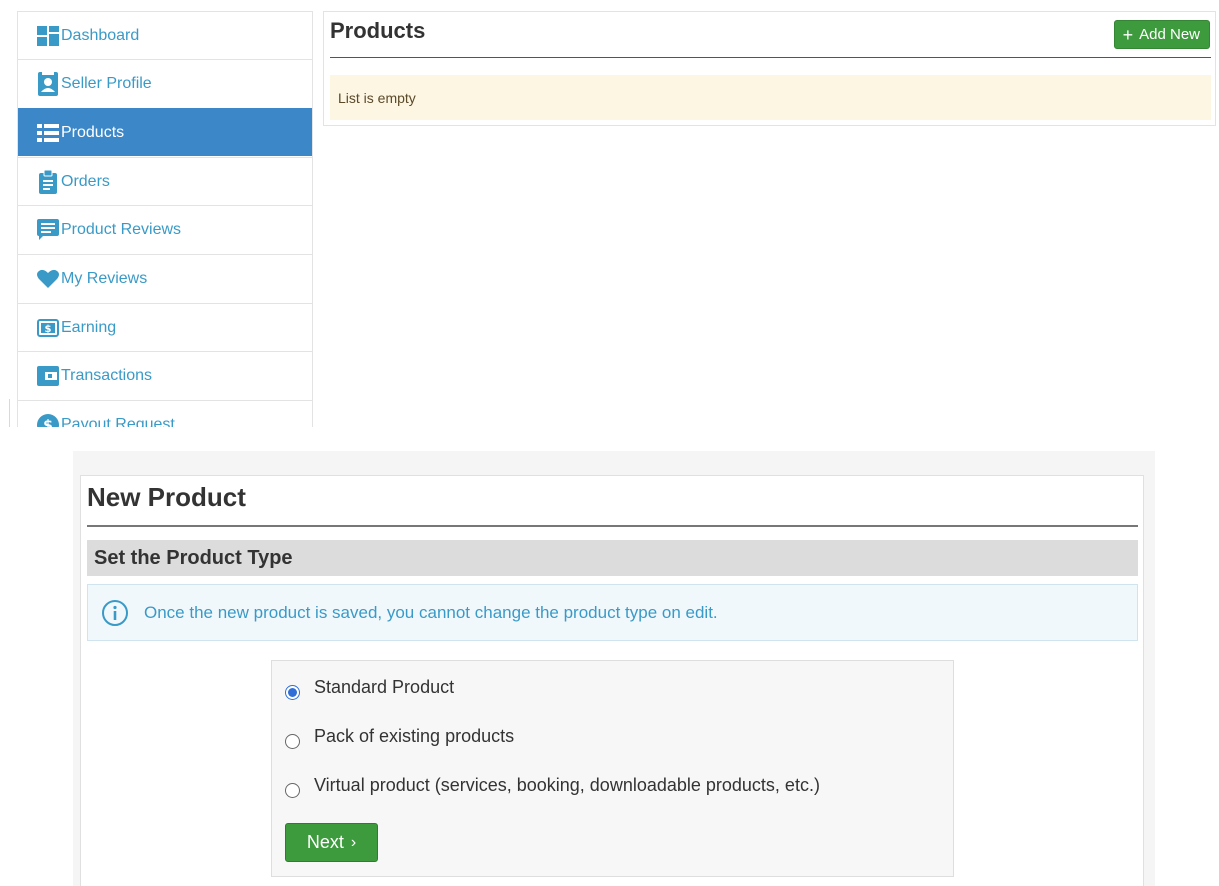 This screenshot has width=1219, height=886. Describe the element at coordinates (121, 229) in the screenshot. I see `sidebar-item-label: Product Reviews` at that location.